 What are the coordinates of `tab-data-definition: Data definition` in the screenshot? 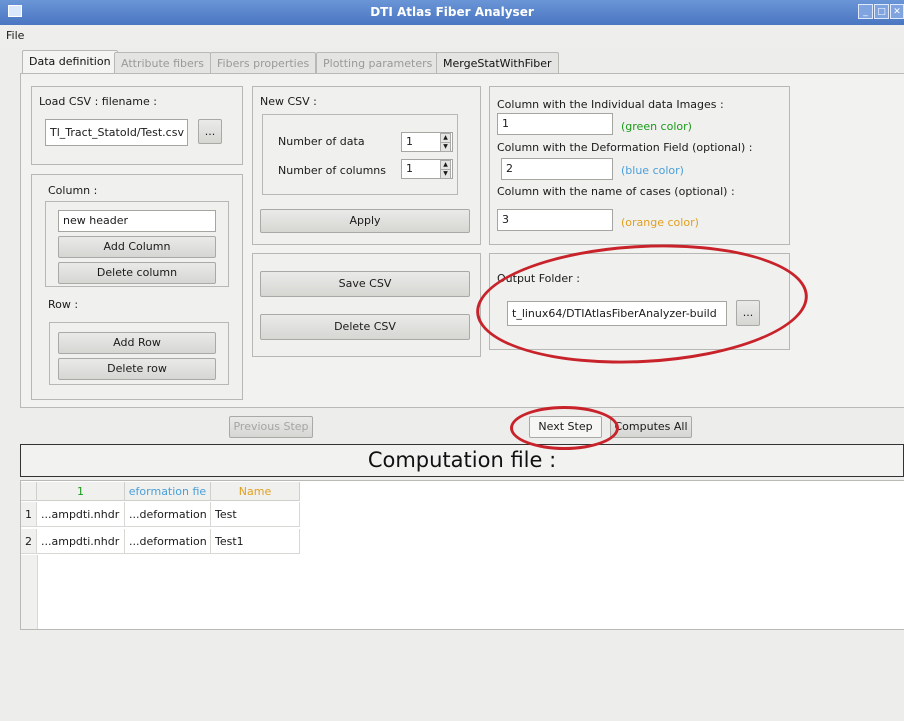 It's located at (70, 62).